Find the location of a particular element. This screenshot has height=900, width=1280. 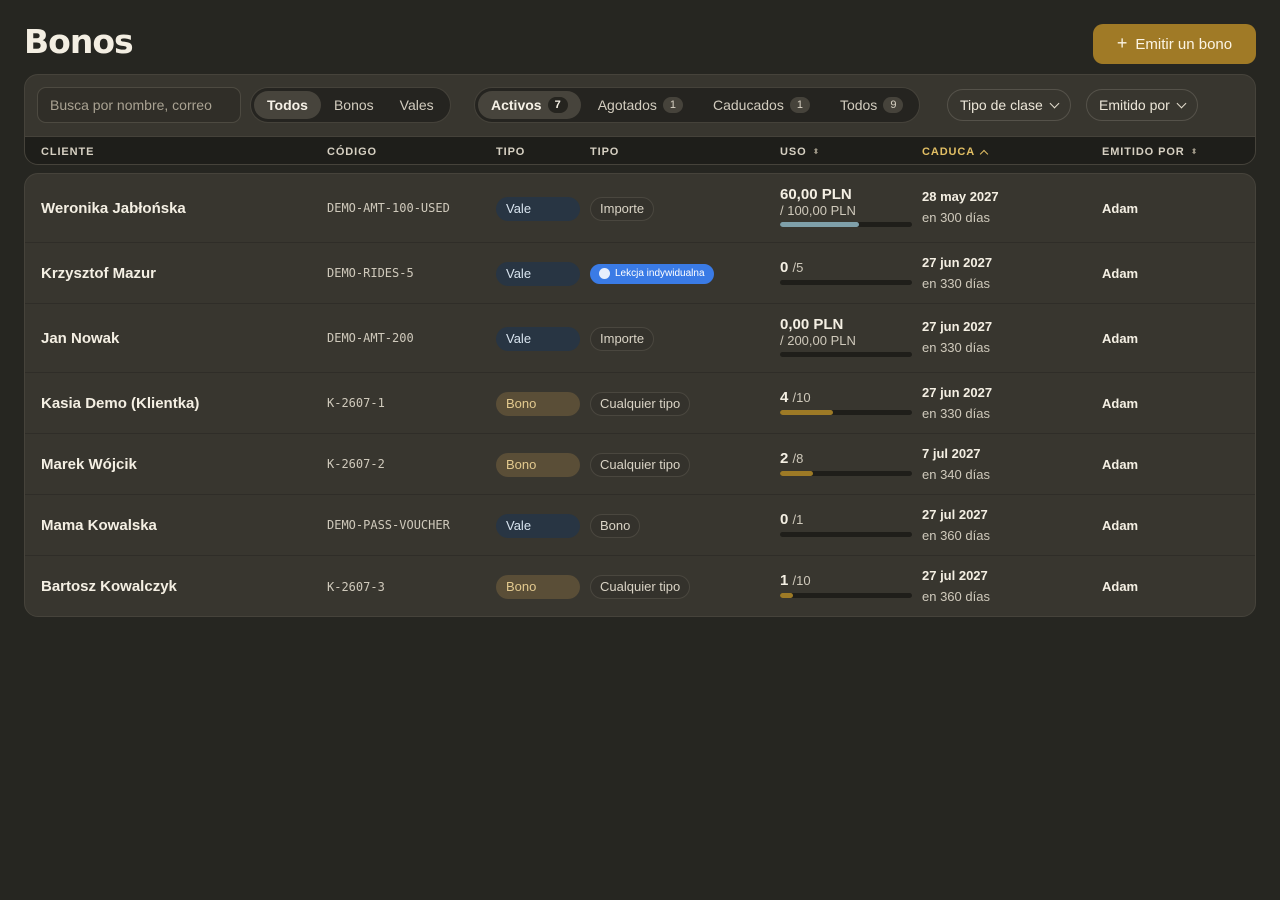

column-header-issued-by: EMITIDO POR ⬍ is located at coordinates (1150, 150).